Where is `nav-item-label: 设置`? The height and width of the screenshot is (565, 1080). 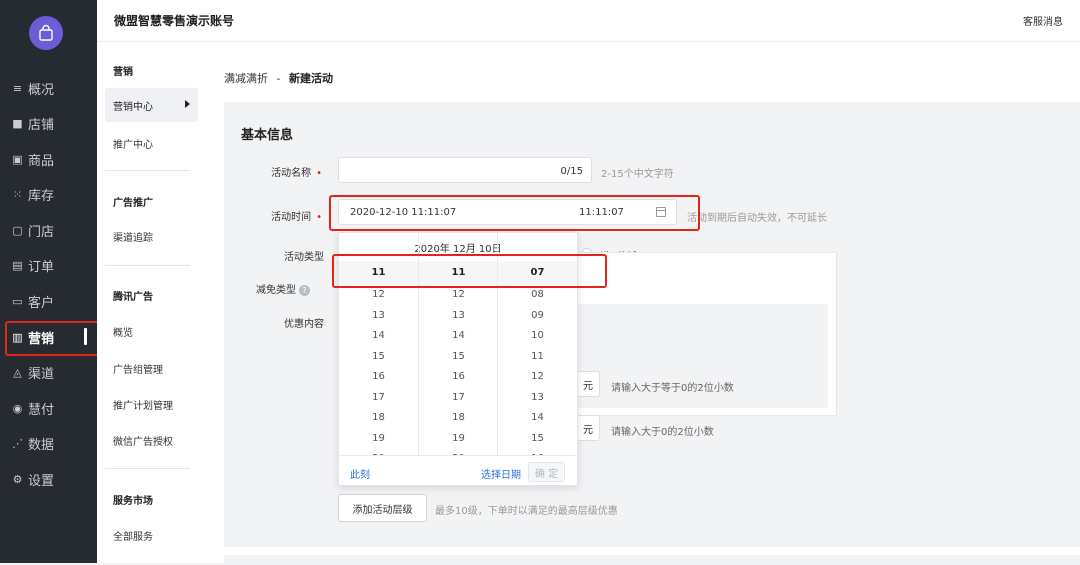
nav-item-label: 设置 is located at coordinates (41, 481).